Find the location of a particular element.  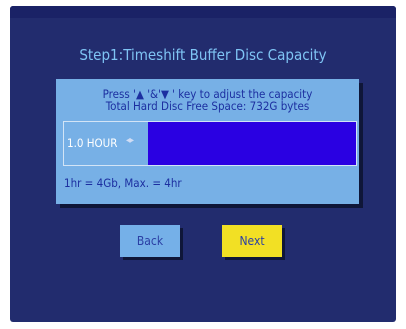

back-button: Back is located at coordinates (150, 241).